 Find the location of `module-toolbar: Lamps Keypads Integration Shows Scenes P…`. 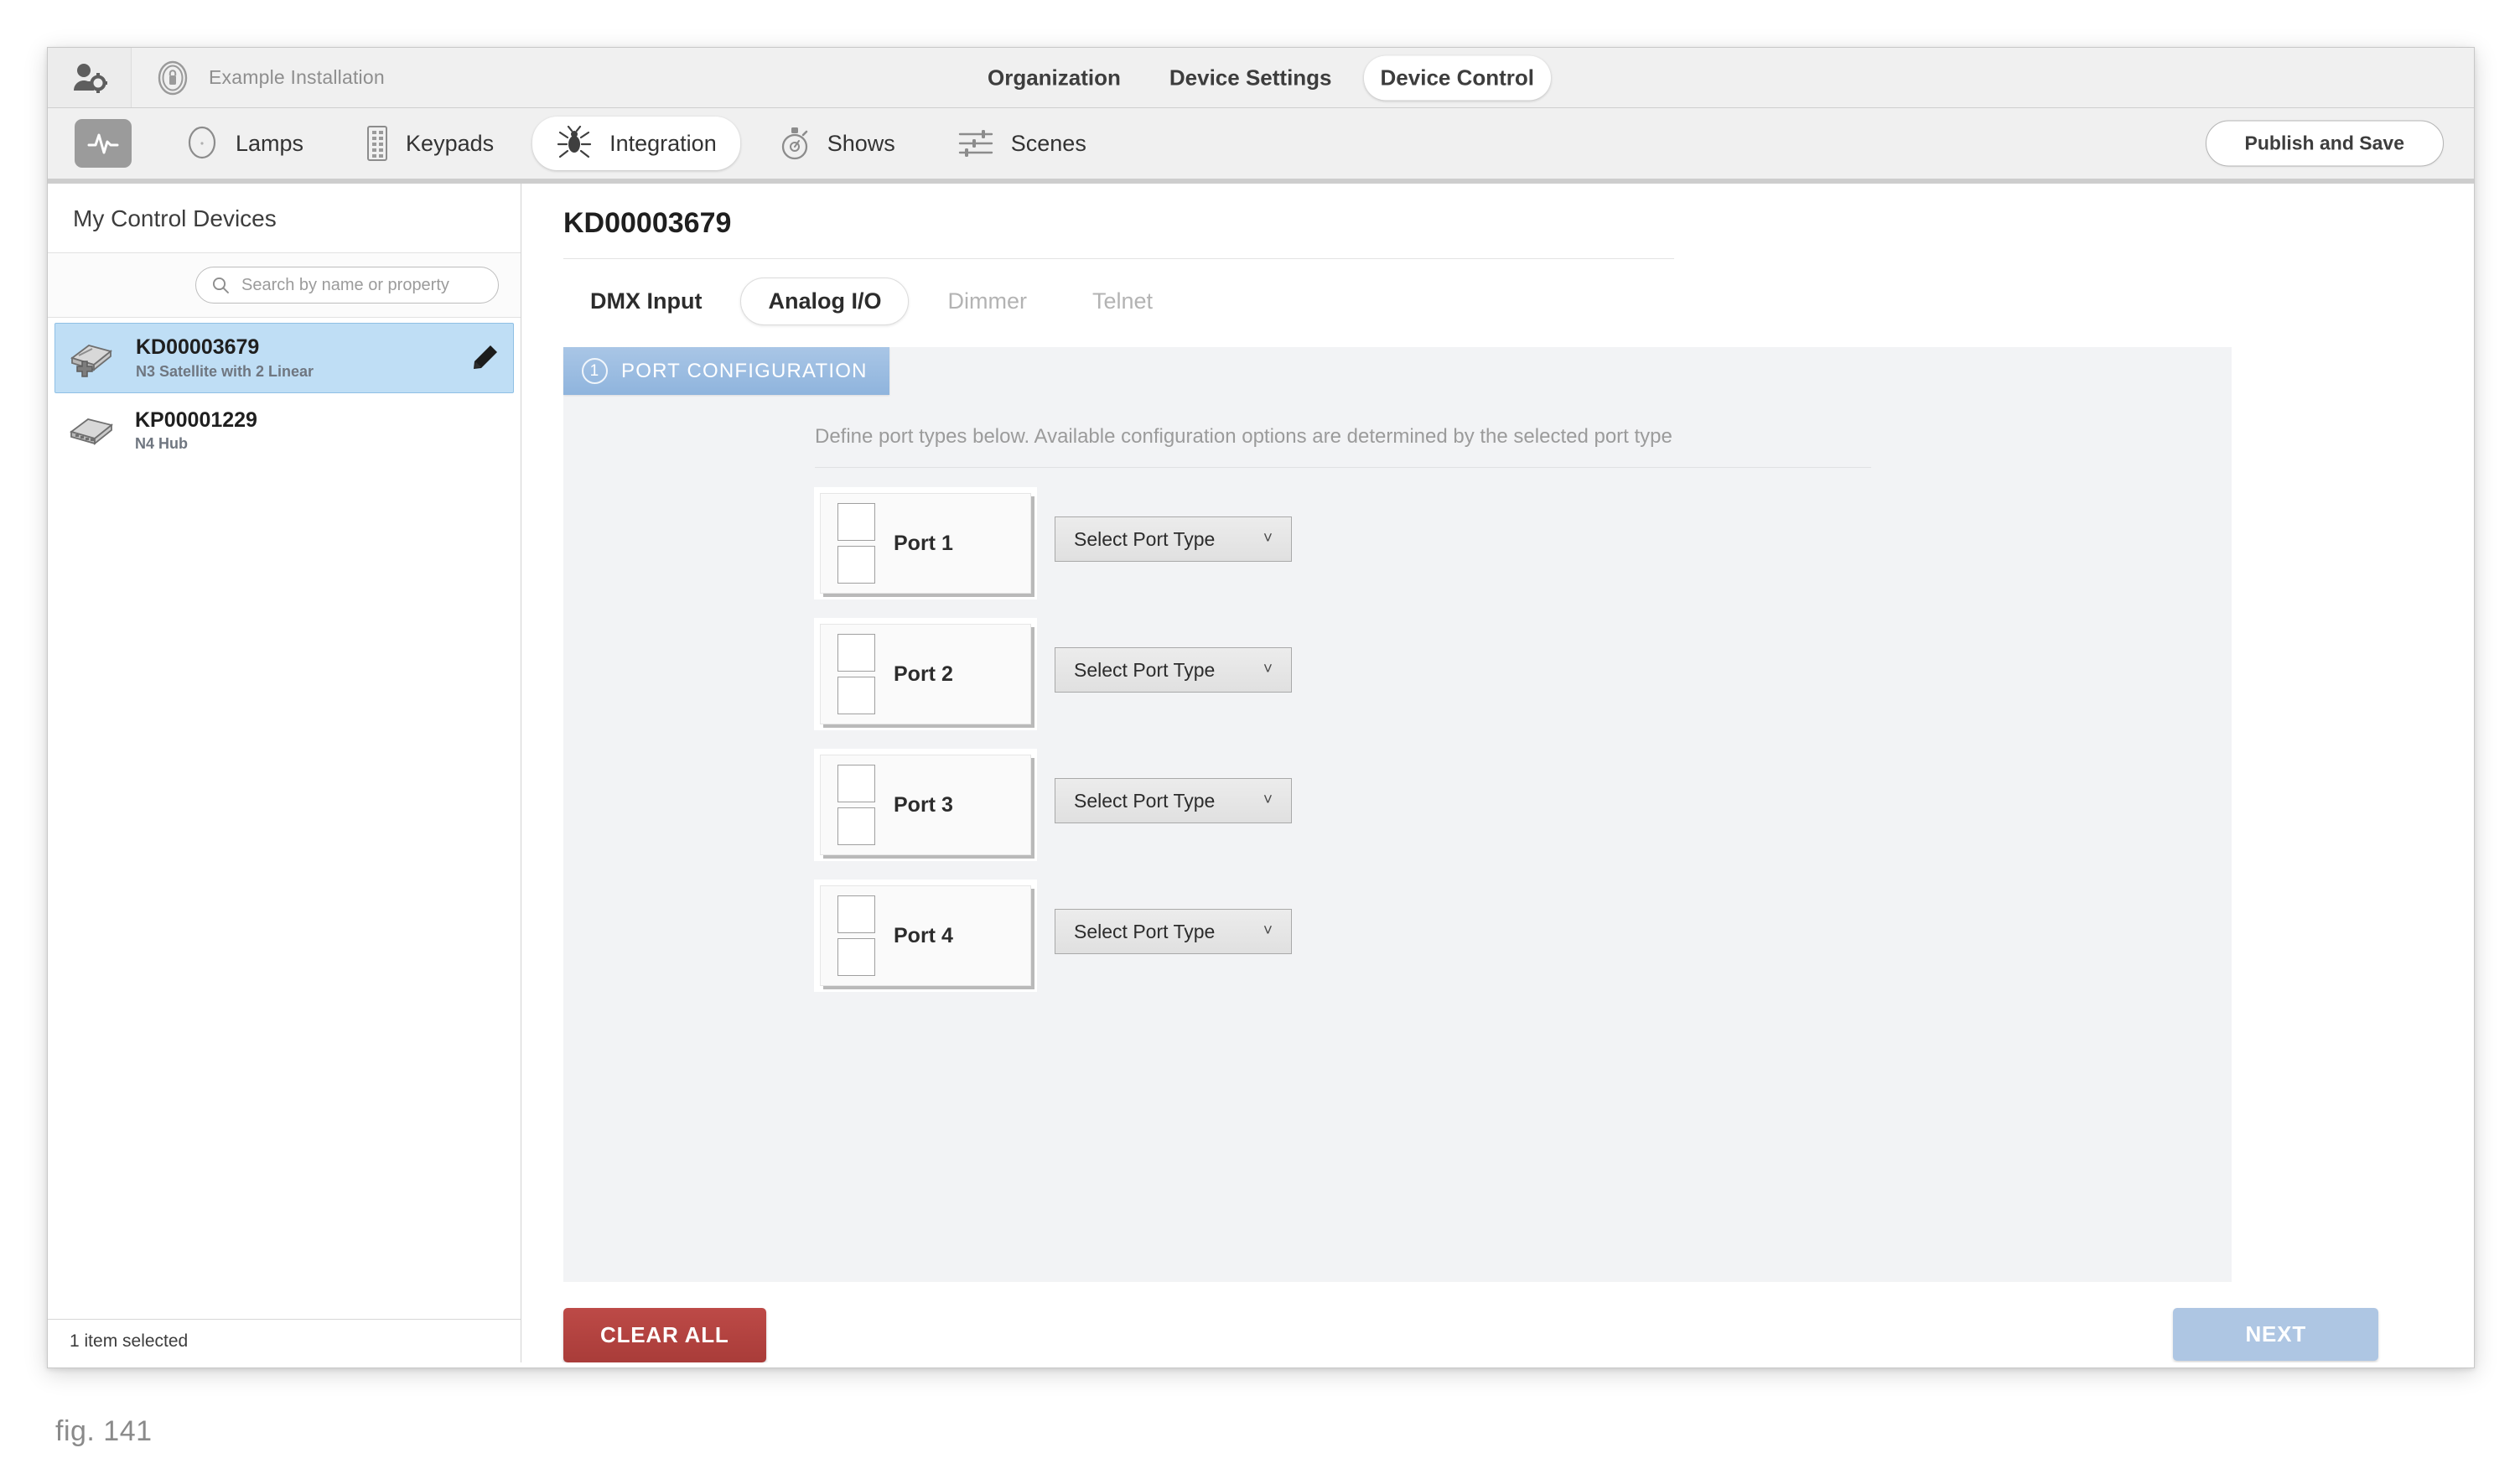

module-toolbar: Lamps Keypads Integration Shows Scenes P… is located at coordinates (1261, 146).